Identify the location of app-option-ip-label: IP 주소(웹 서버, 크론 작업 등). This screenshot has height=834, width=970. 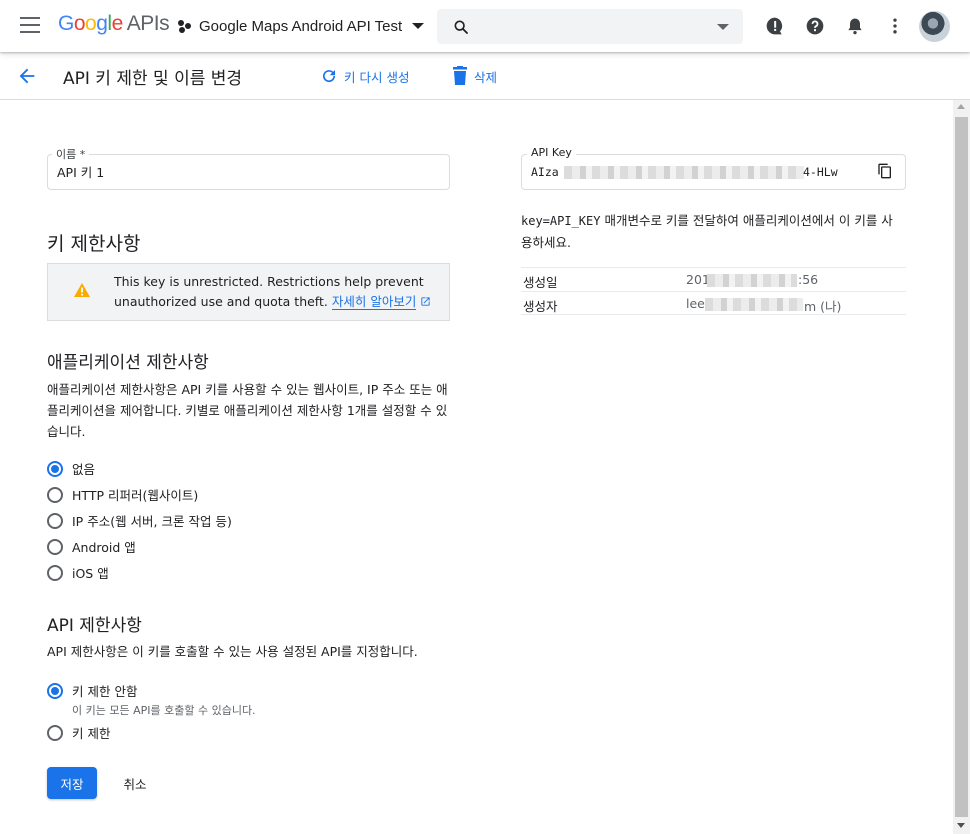
(152, 521).